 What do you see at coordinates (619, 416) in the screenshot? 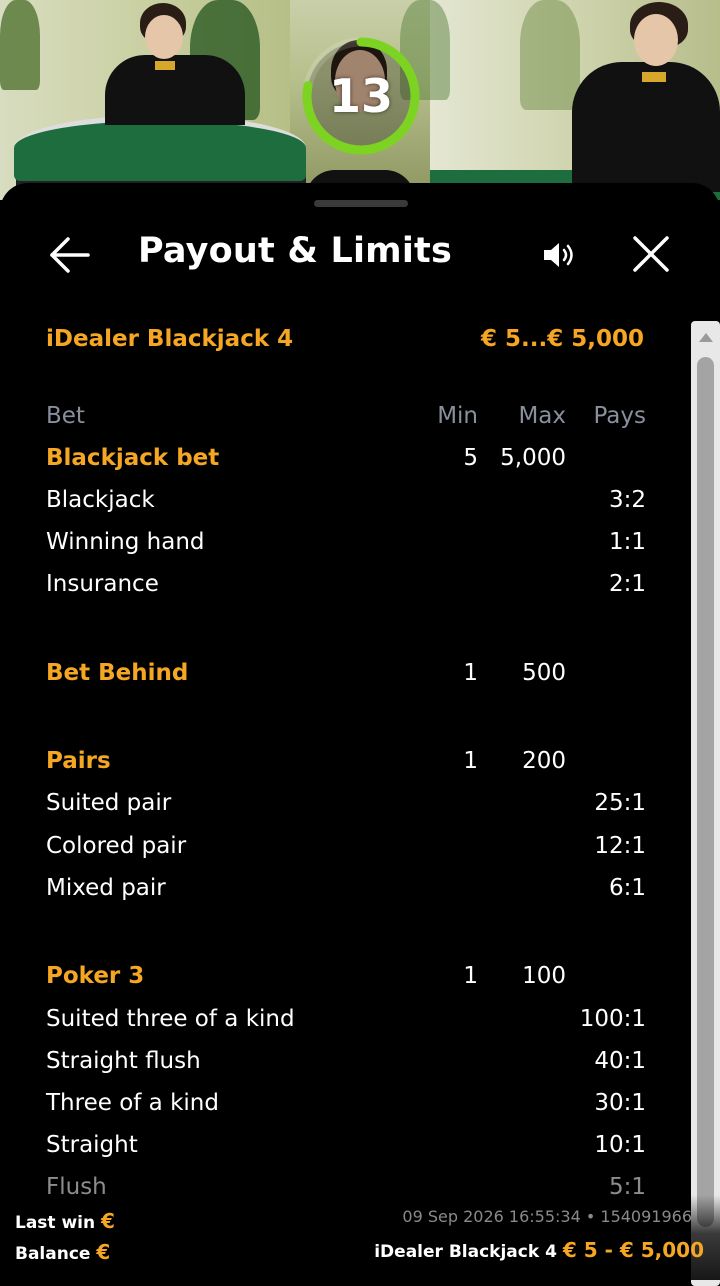
I see `column-pays: Pays` at bounding box center [619, 416].